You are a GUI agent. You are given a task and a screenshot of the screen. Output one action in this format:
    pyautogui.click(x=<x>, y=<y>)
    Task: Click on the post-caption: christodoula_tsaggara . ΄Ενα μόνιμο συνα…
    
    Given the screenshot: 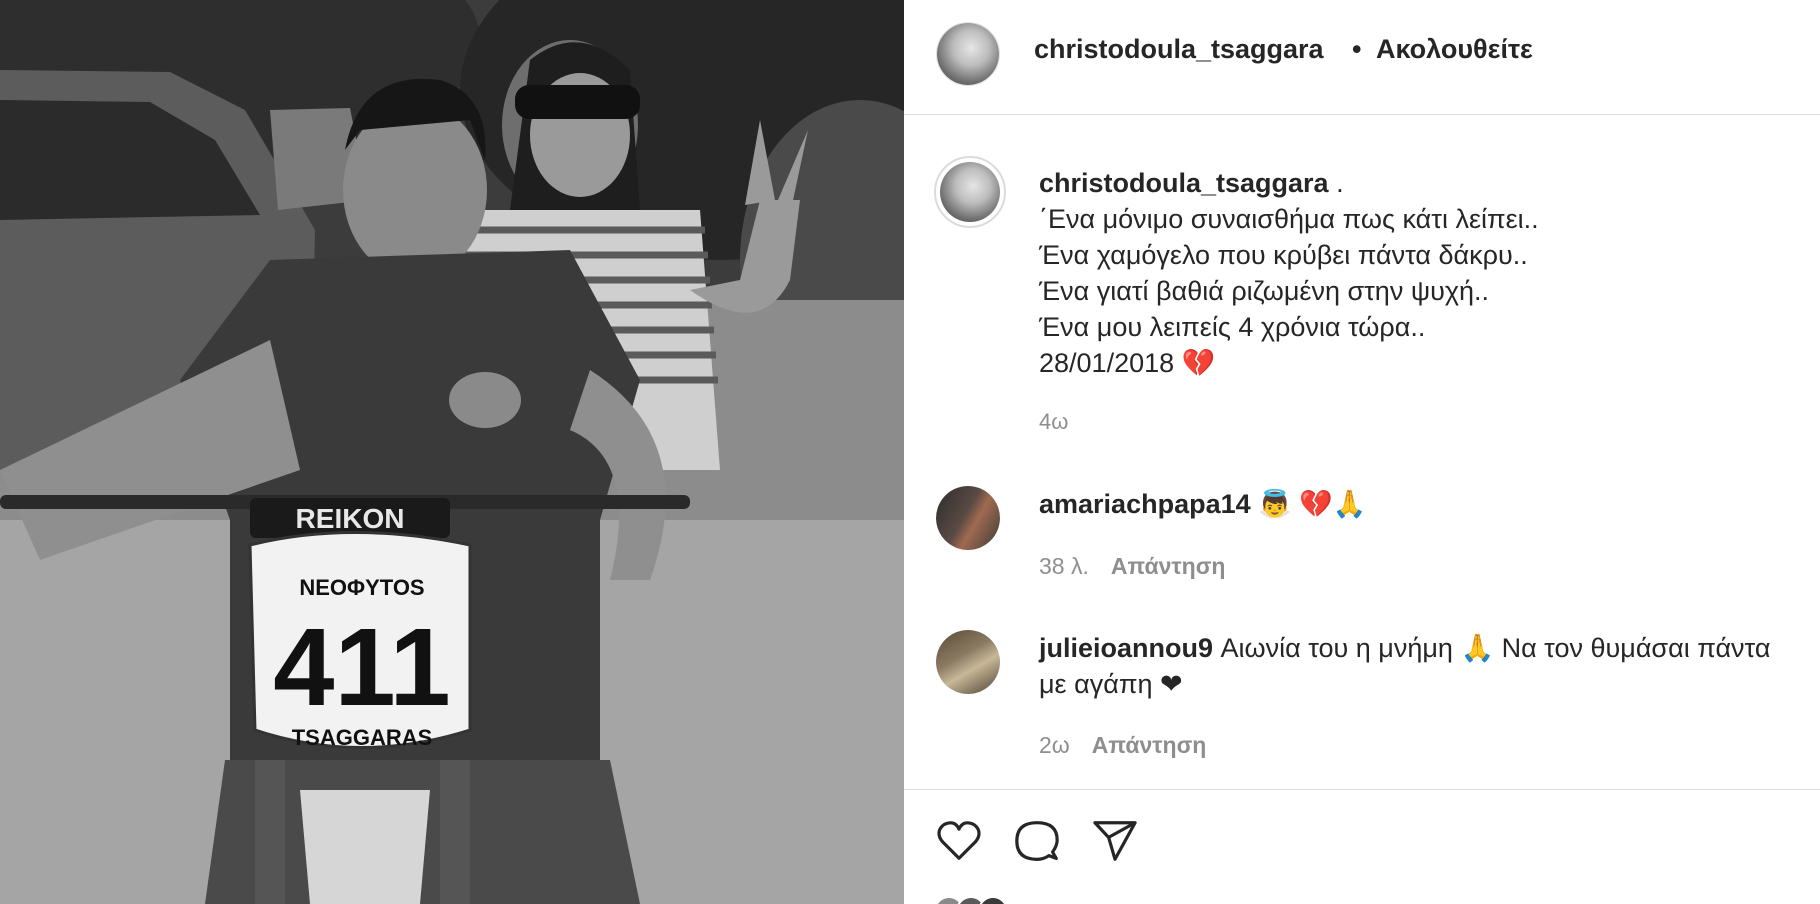 What is the action you would take?
    pyautogui.click(x=1419, y=273)
    